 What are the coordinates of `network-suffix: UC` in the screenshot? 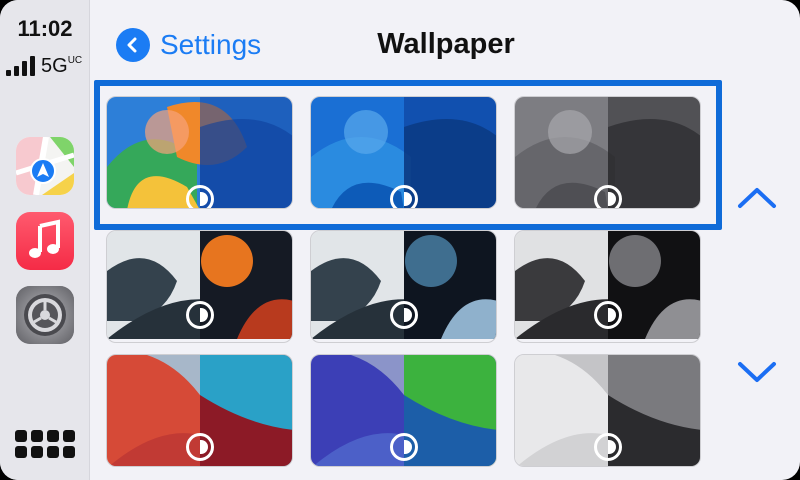 It's located at (75, 60).